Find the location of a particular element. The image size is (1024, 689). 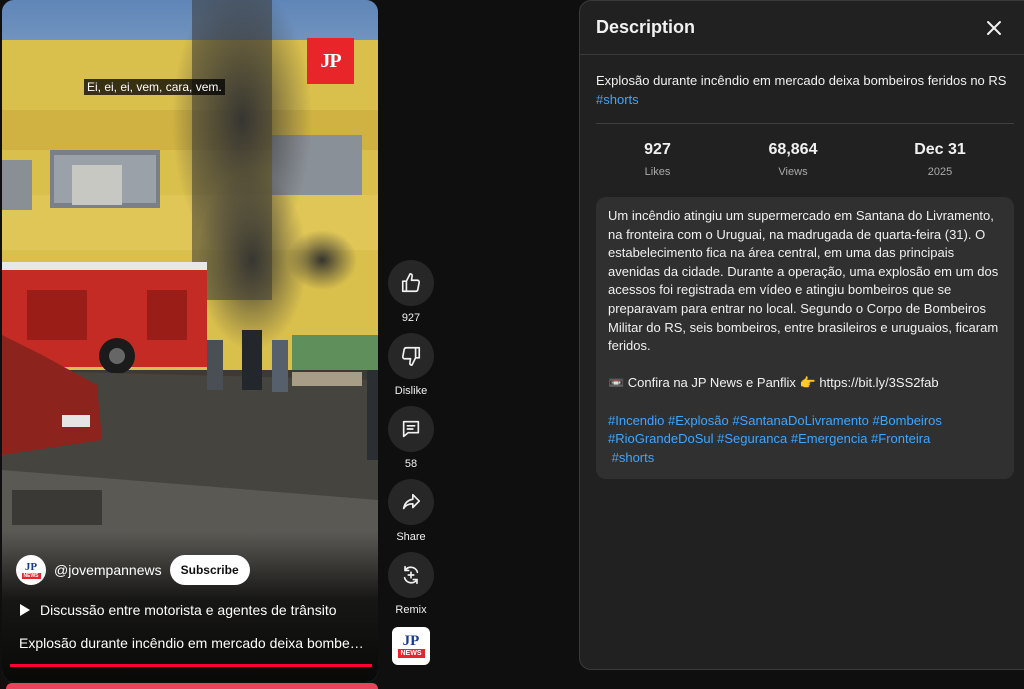

share-label: Share is located at coordinates (411, 537).